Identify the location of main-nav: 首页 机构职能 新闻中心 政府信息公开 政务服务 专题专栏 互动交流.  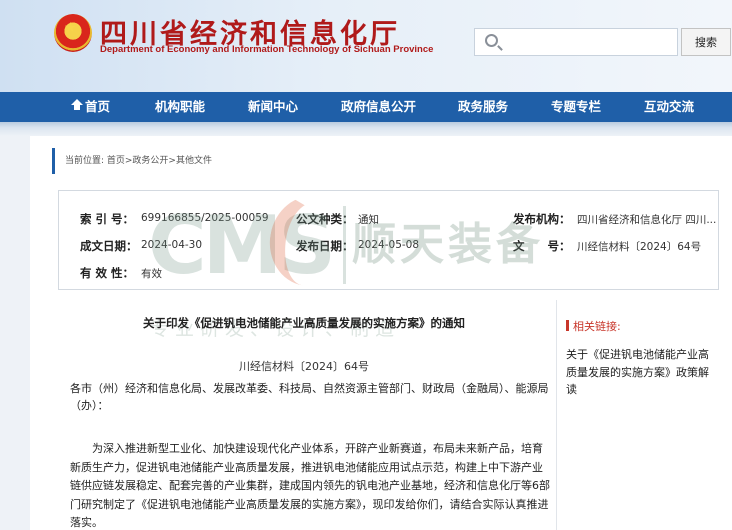
(366, 107).